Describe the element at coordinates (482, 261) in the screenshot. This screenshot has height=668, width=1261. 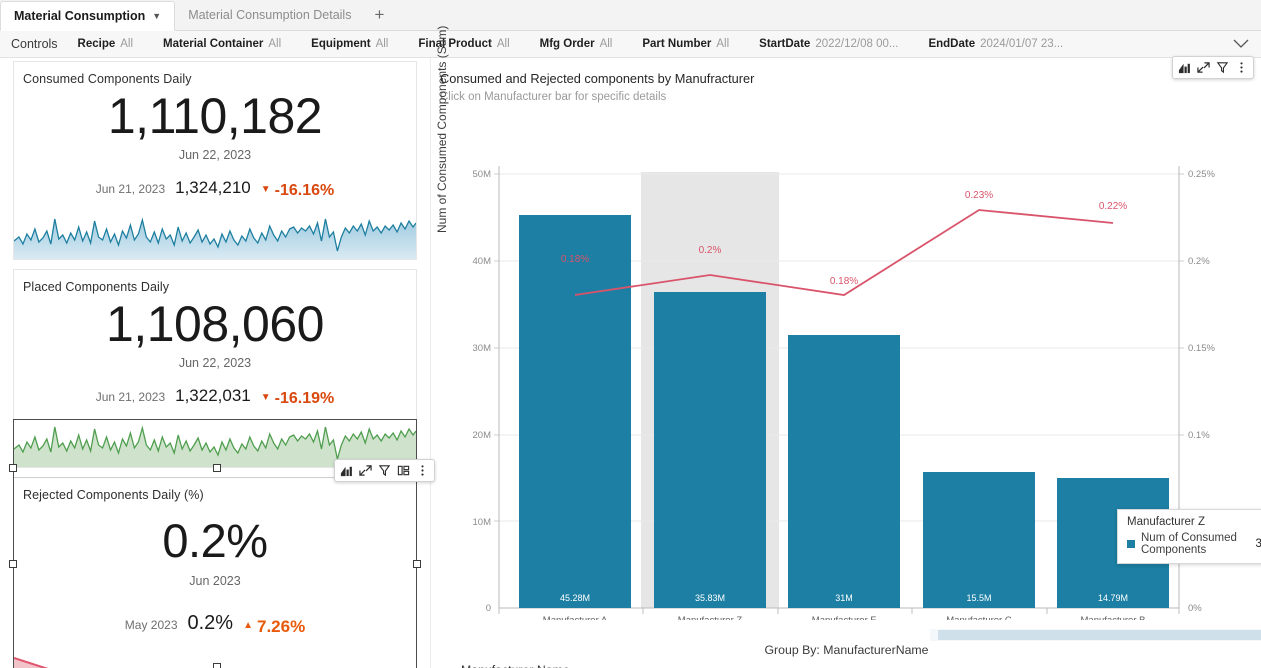
I see `svg-text: 40M` at that location.